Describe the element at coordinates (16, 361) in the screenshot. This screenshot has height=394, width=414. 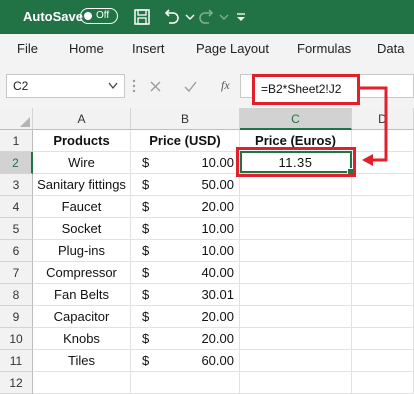
I see `row-header-11: 11` at that location.